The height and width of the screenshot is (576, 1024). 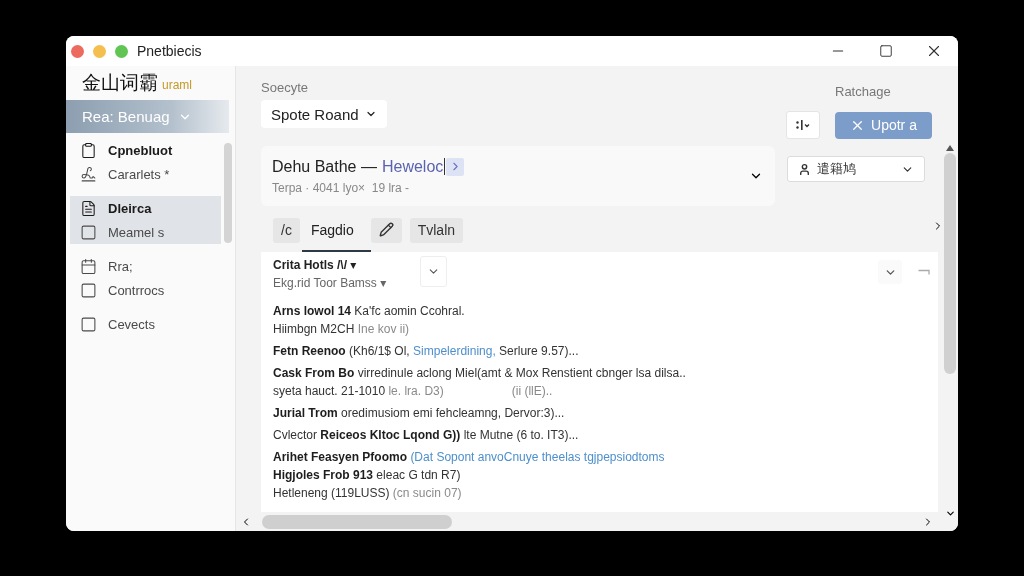 What do you see at coordinates (286, 230) in the screenshot?
I see `tab: /c` at bounding box center [286, 230].